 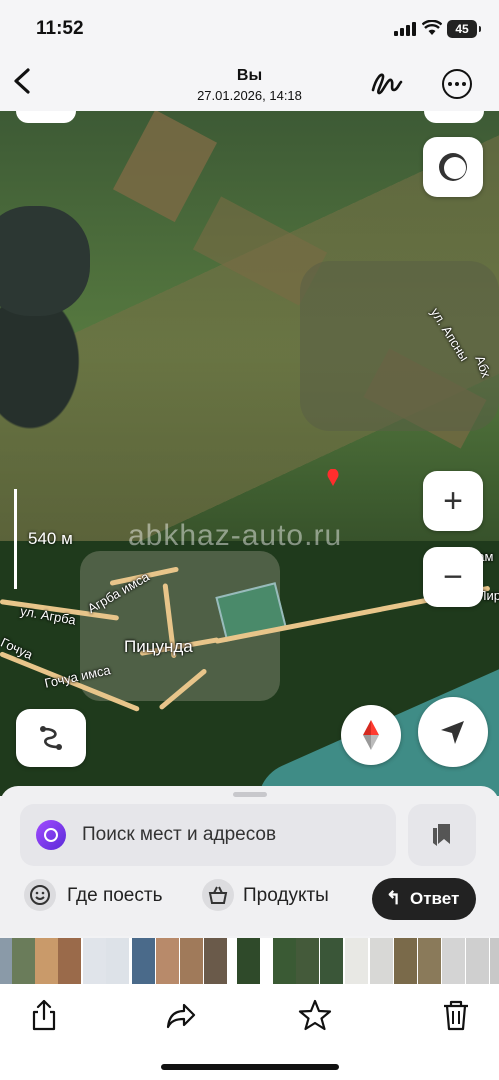 What do you see at coordinates (250, 794) in the screenshot?
I see `sheet-grabber` at bounding box center [250, 794].